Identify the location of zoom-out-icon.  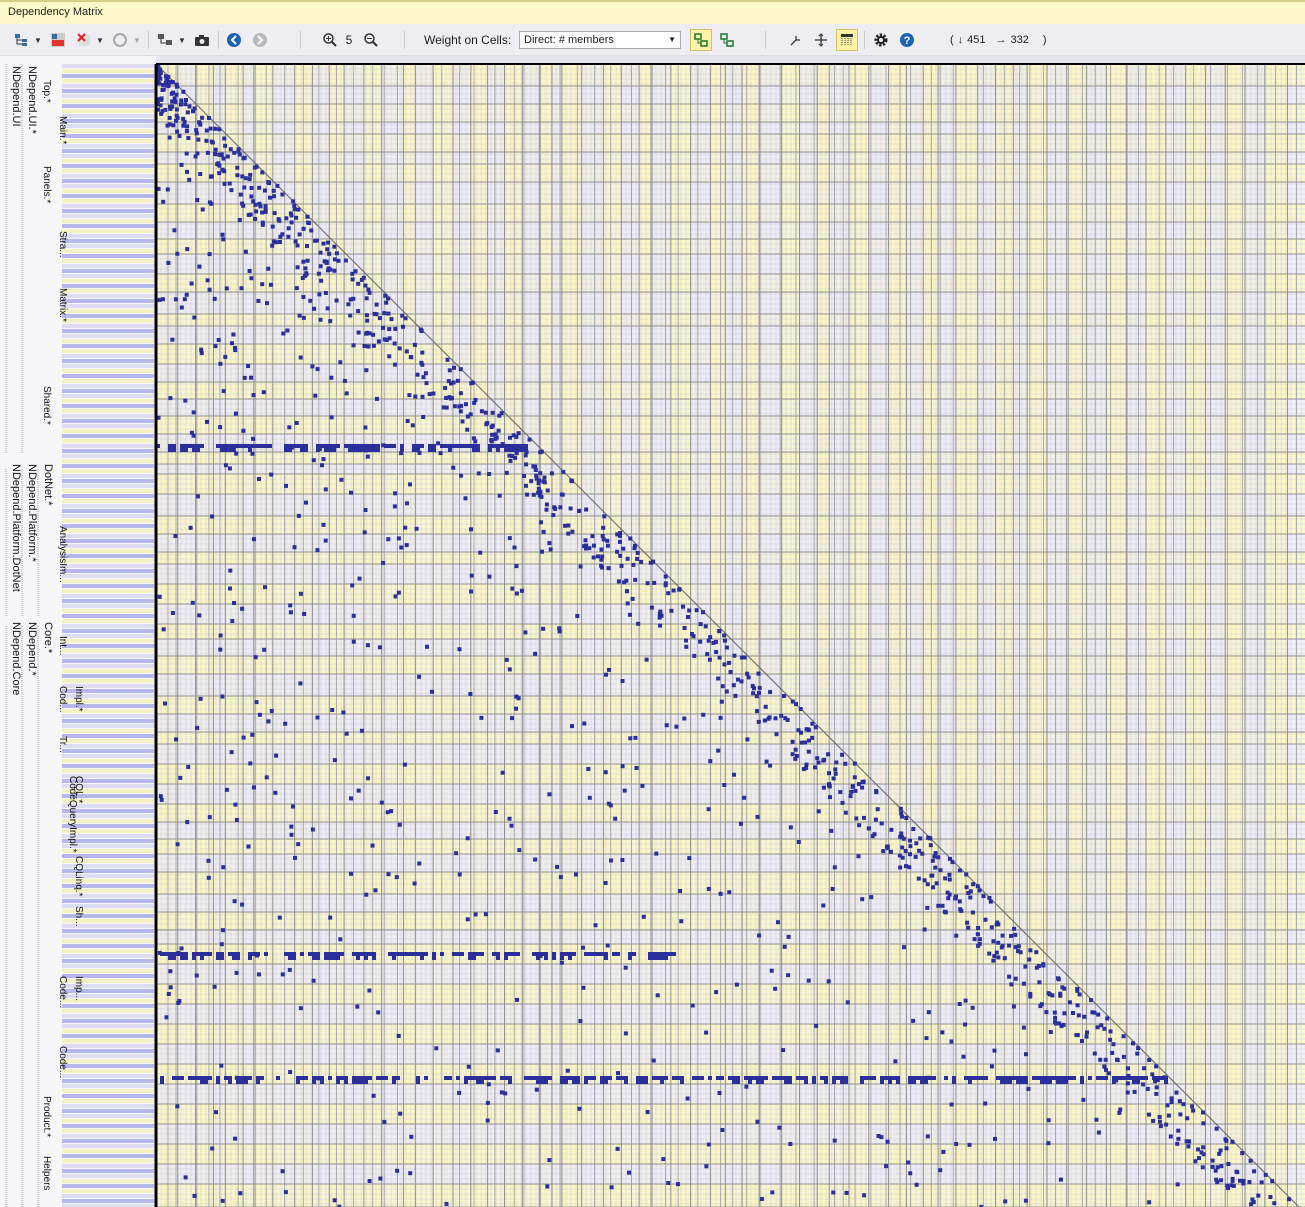
(371, 40).